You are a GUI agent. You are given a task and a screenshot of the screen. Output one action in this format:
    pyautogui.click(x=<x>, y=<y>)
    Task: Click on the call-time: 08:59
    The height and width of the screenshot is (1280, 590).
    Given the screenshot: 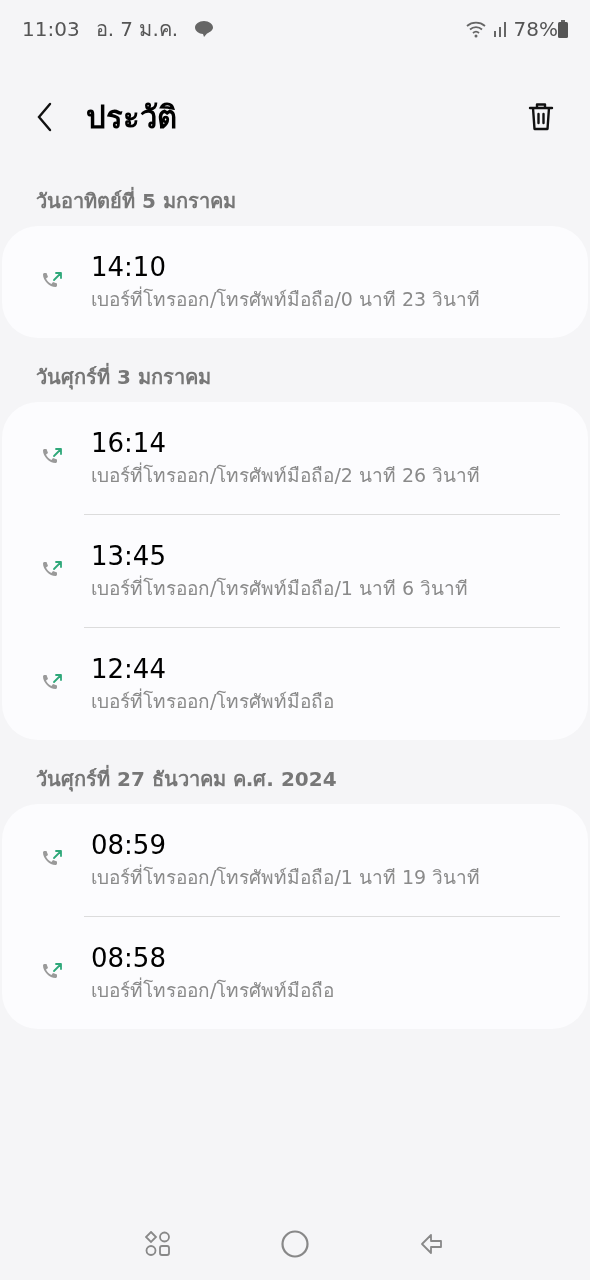 What is the action you would take?
    pyautogui.click(x=129, y=845)
    